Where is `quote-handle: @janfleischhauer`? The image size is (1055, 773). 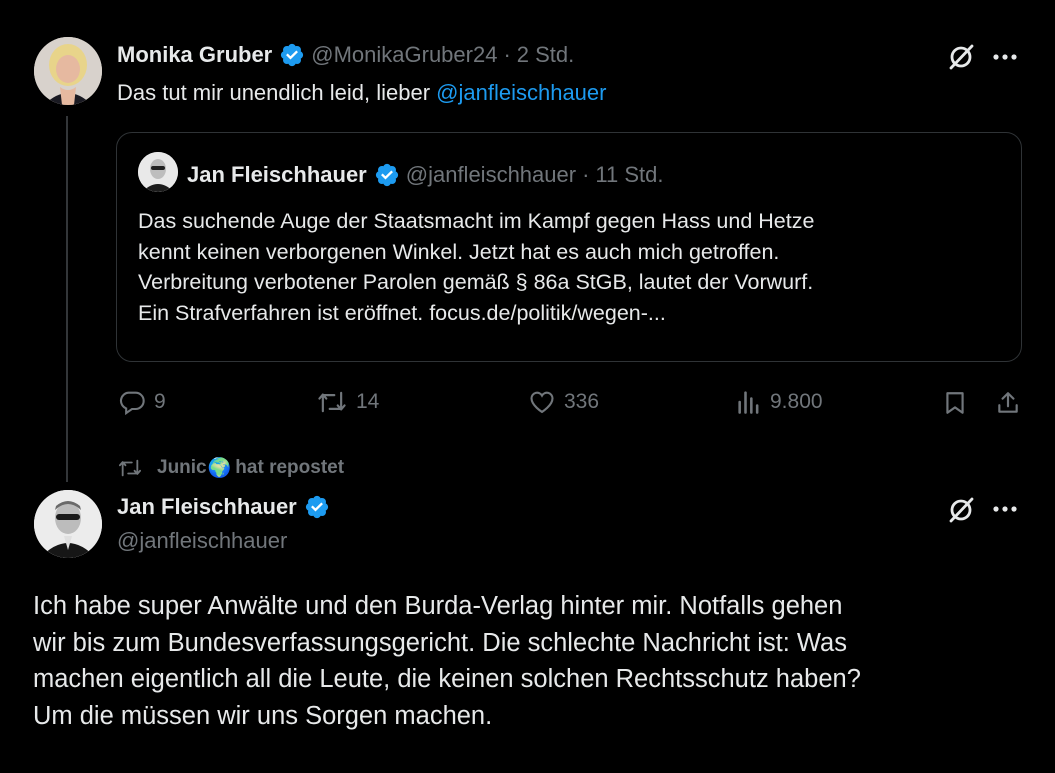 quote-handle: @janfleischhauer is located at coordinates (491, 174).